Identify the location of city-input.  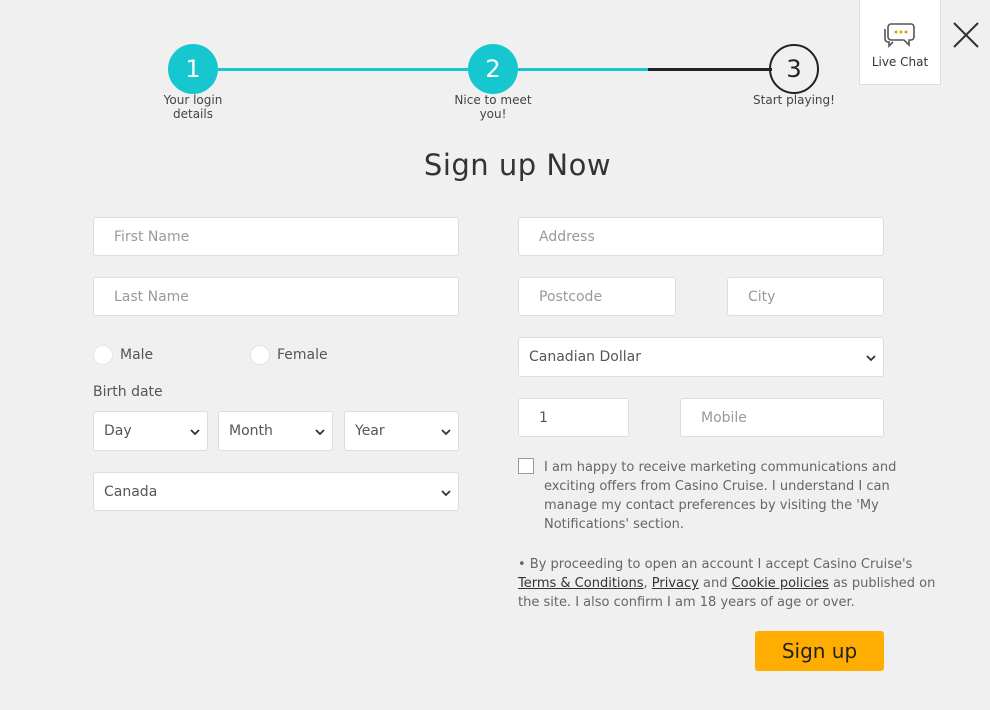
(805, 296).